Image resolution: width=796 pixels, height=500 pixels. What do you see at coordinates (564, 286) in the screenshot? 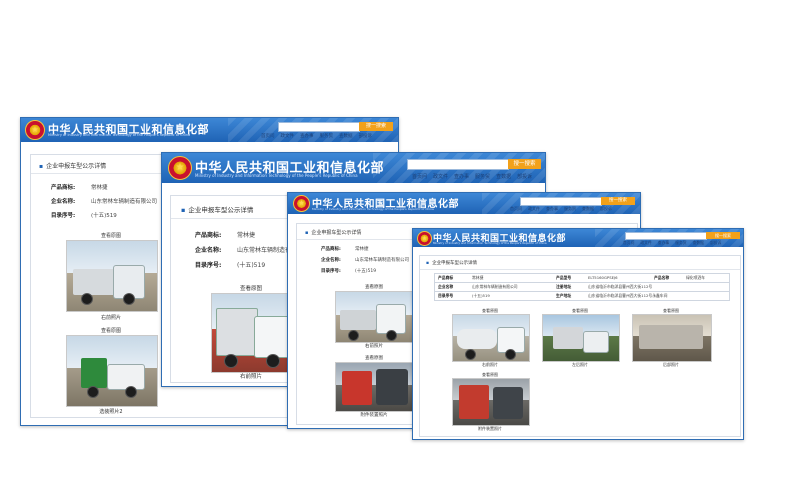
I see `reg-address-label: 注册地址` at bounding box center [564, 286].